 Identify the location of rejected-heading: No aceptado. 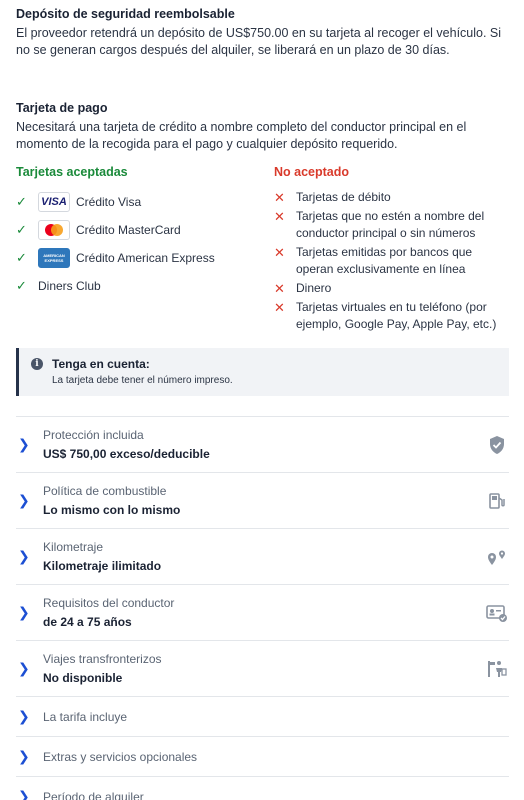
(312, 172).